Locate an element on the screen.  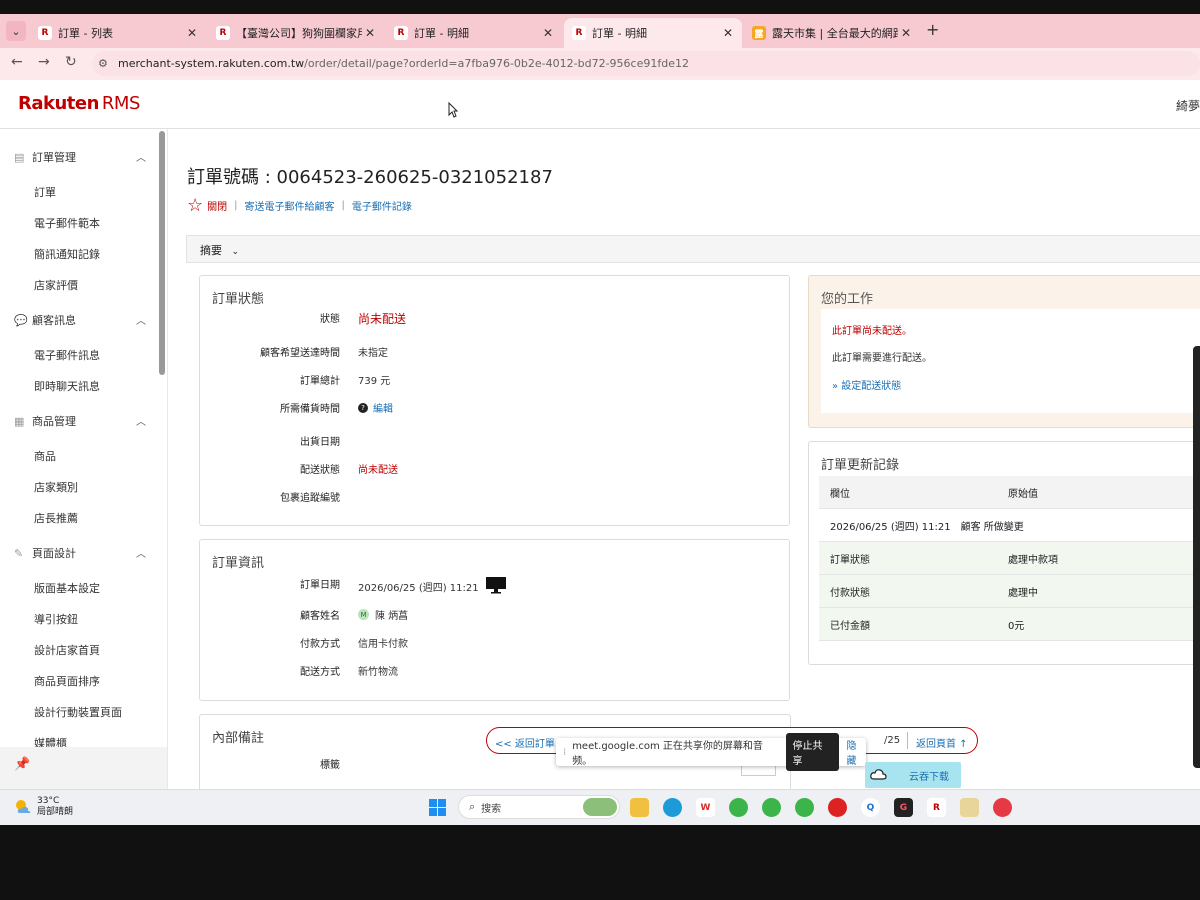
sidebar-footer: 📌 is located at coordinates (83, 768).